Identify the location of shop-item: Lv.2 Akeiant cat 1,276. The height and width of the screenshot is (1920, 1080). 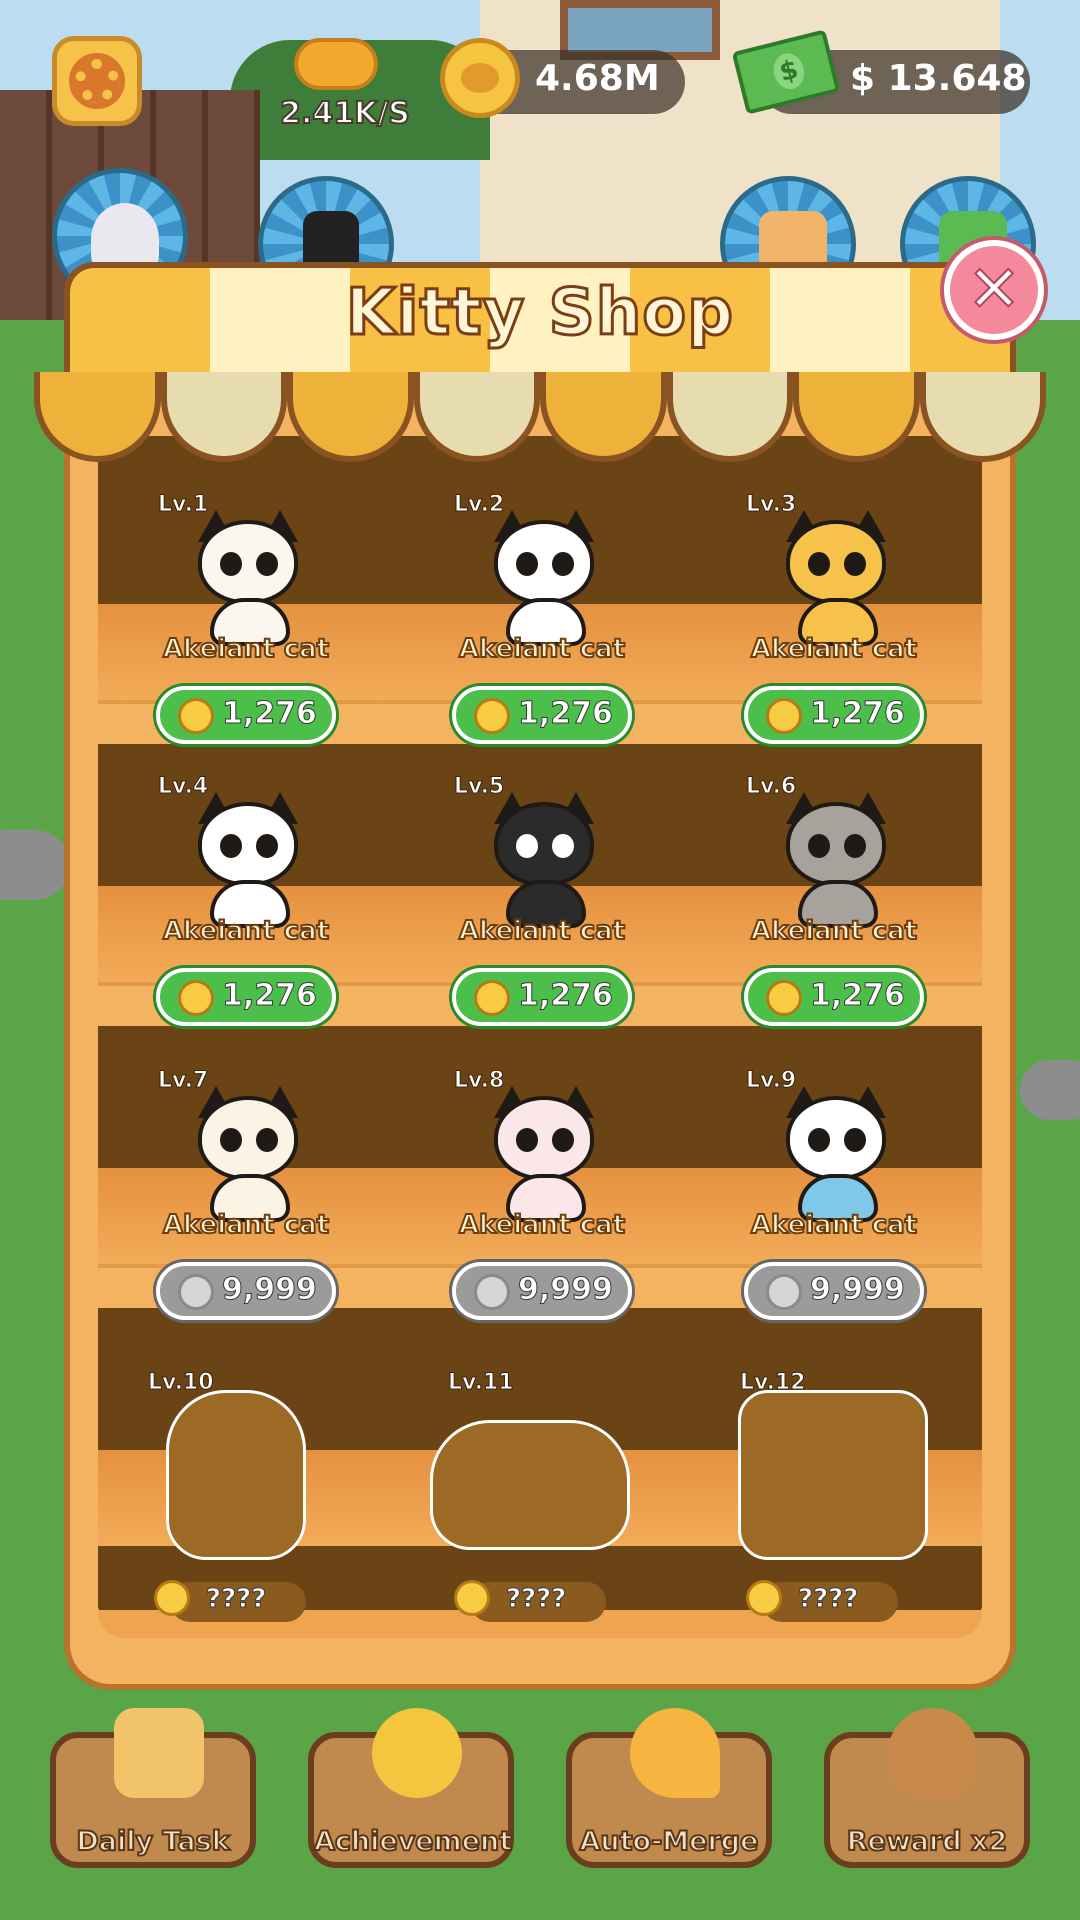
(542, 622).